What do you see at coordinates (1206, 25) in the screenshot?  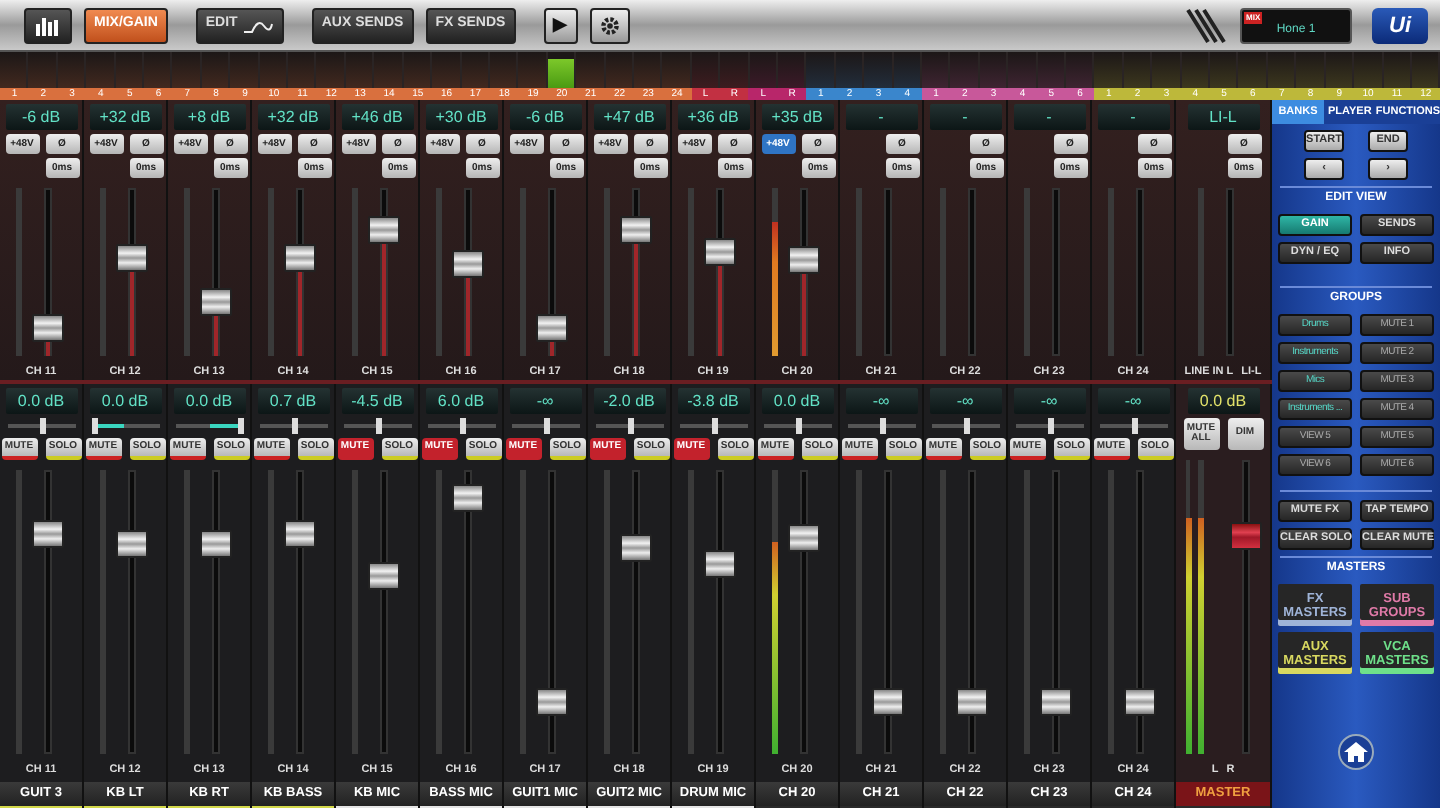 I see `diagonal-stripes-icon` at bounding box center [1206, 25].